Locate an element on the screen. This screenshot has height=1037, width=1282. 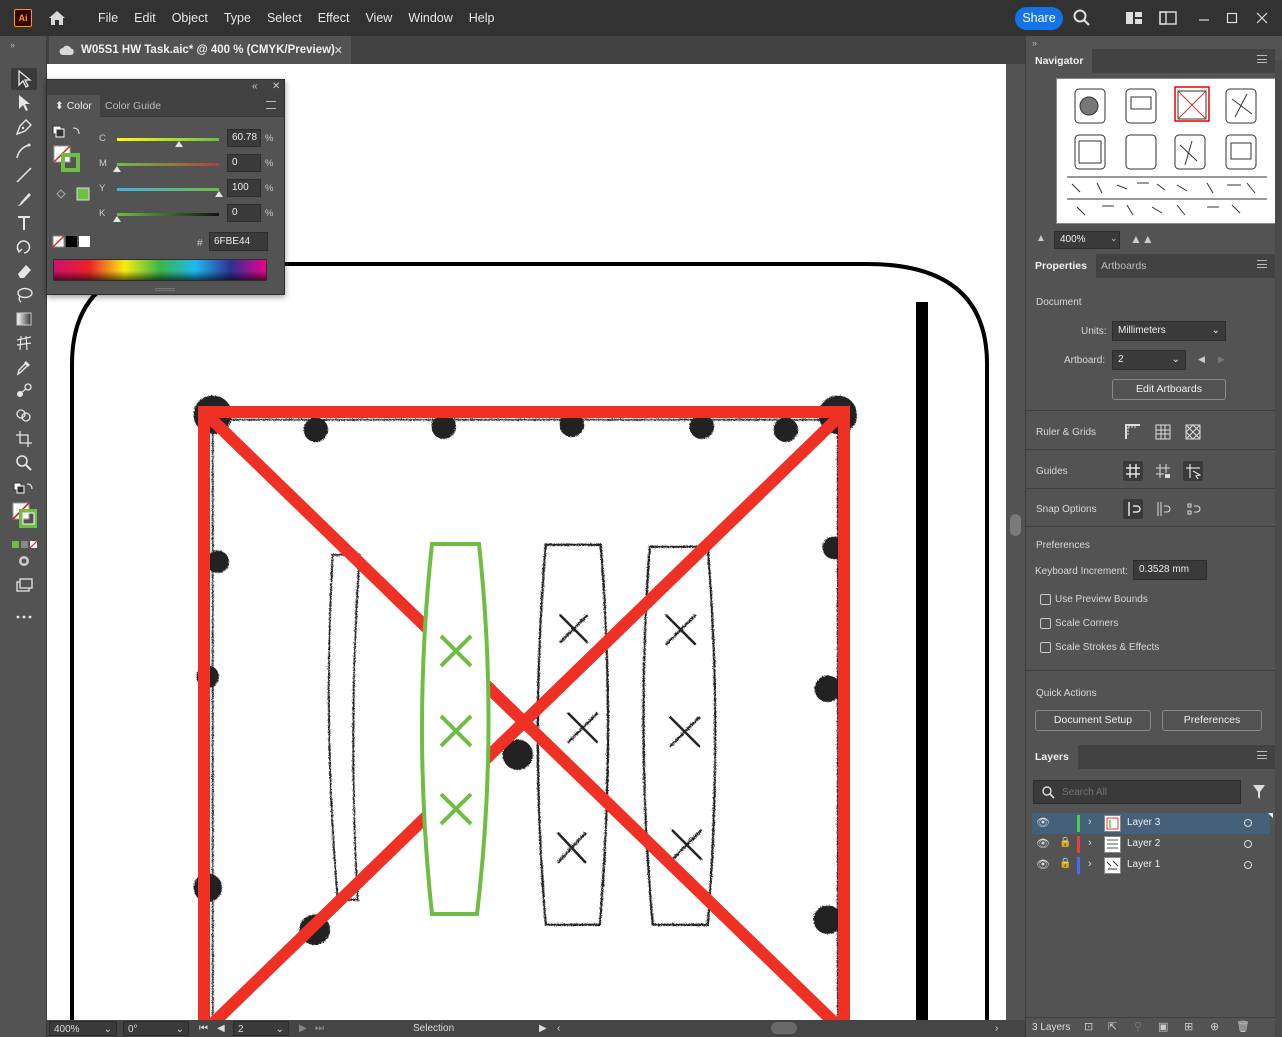
direct-selection-tool-icon is located at coordinates (24, 103).